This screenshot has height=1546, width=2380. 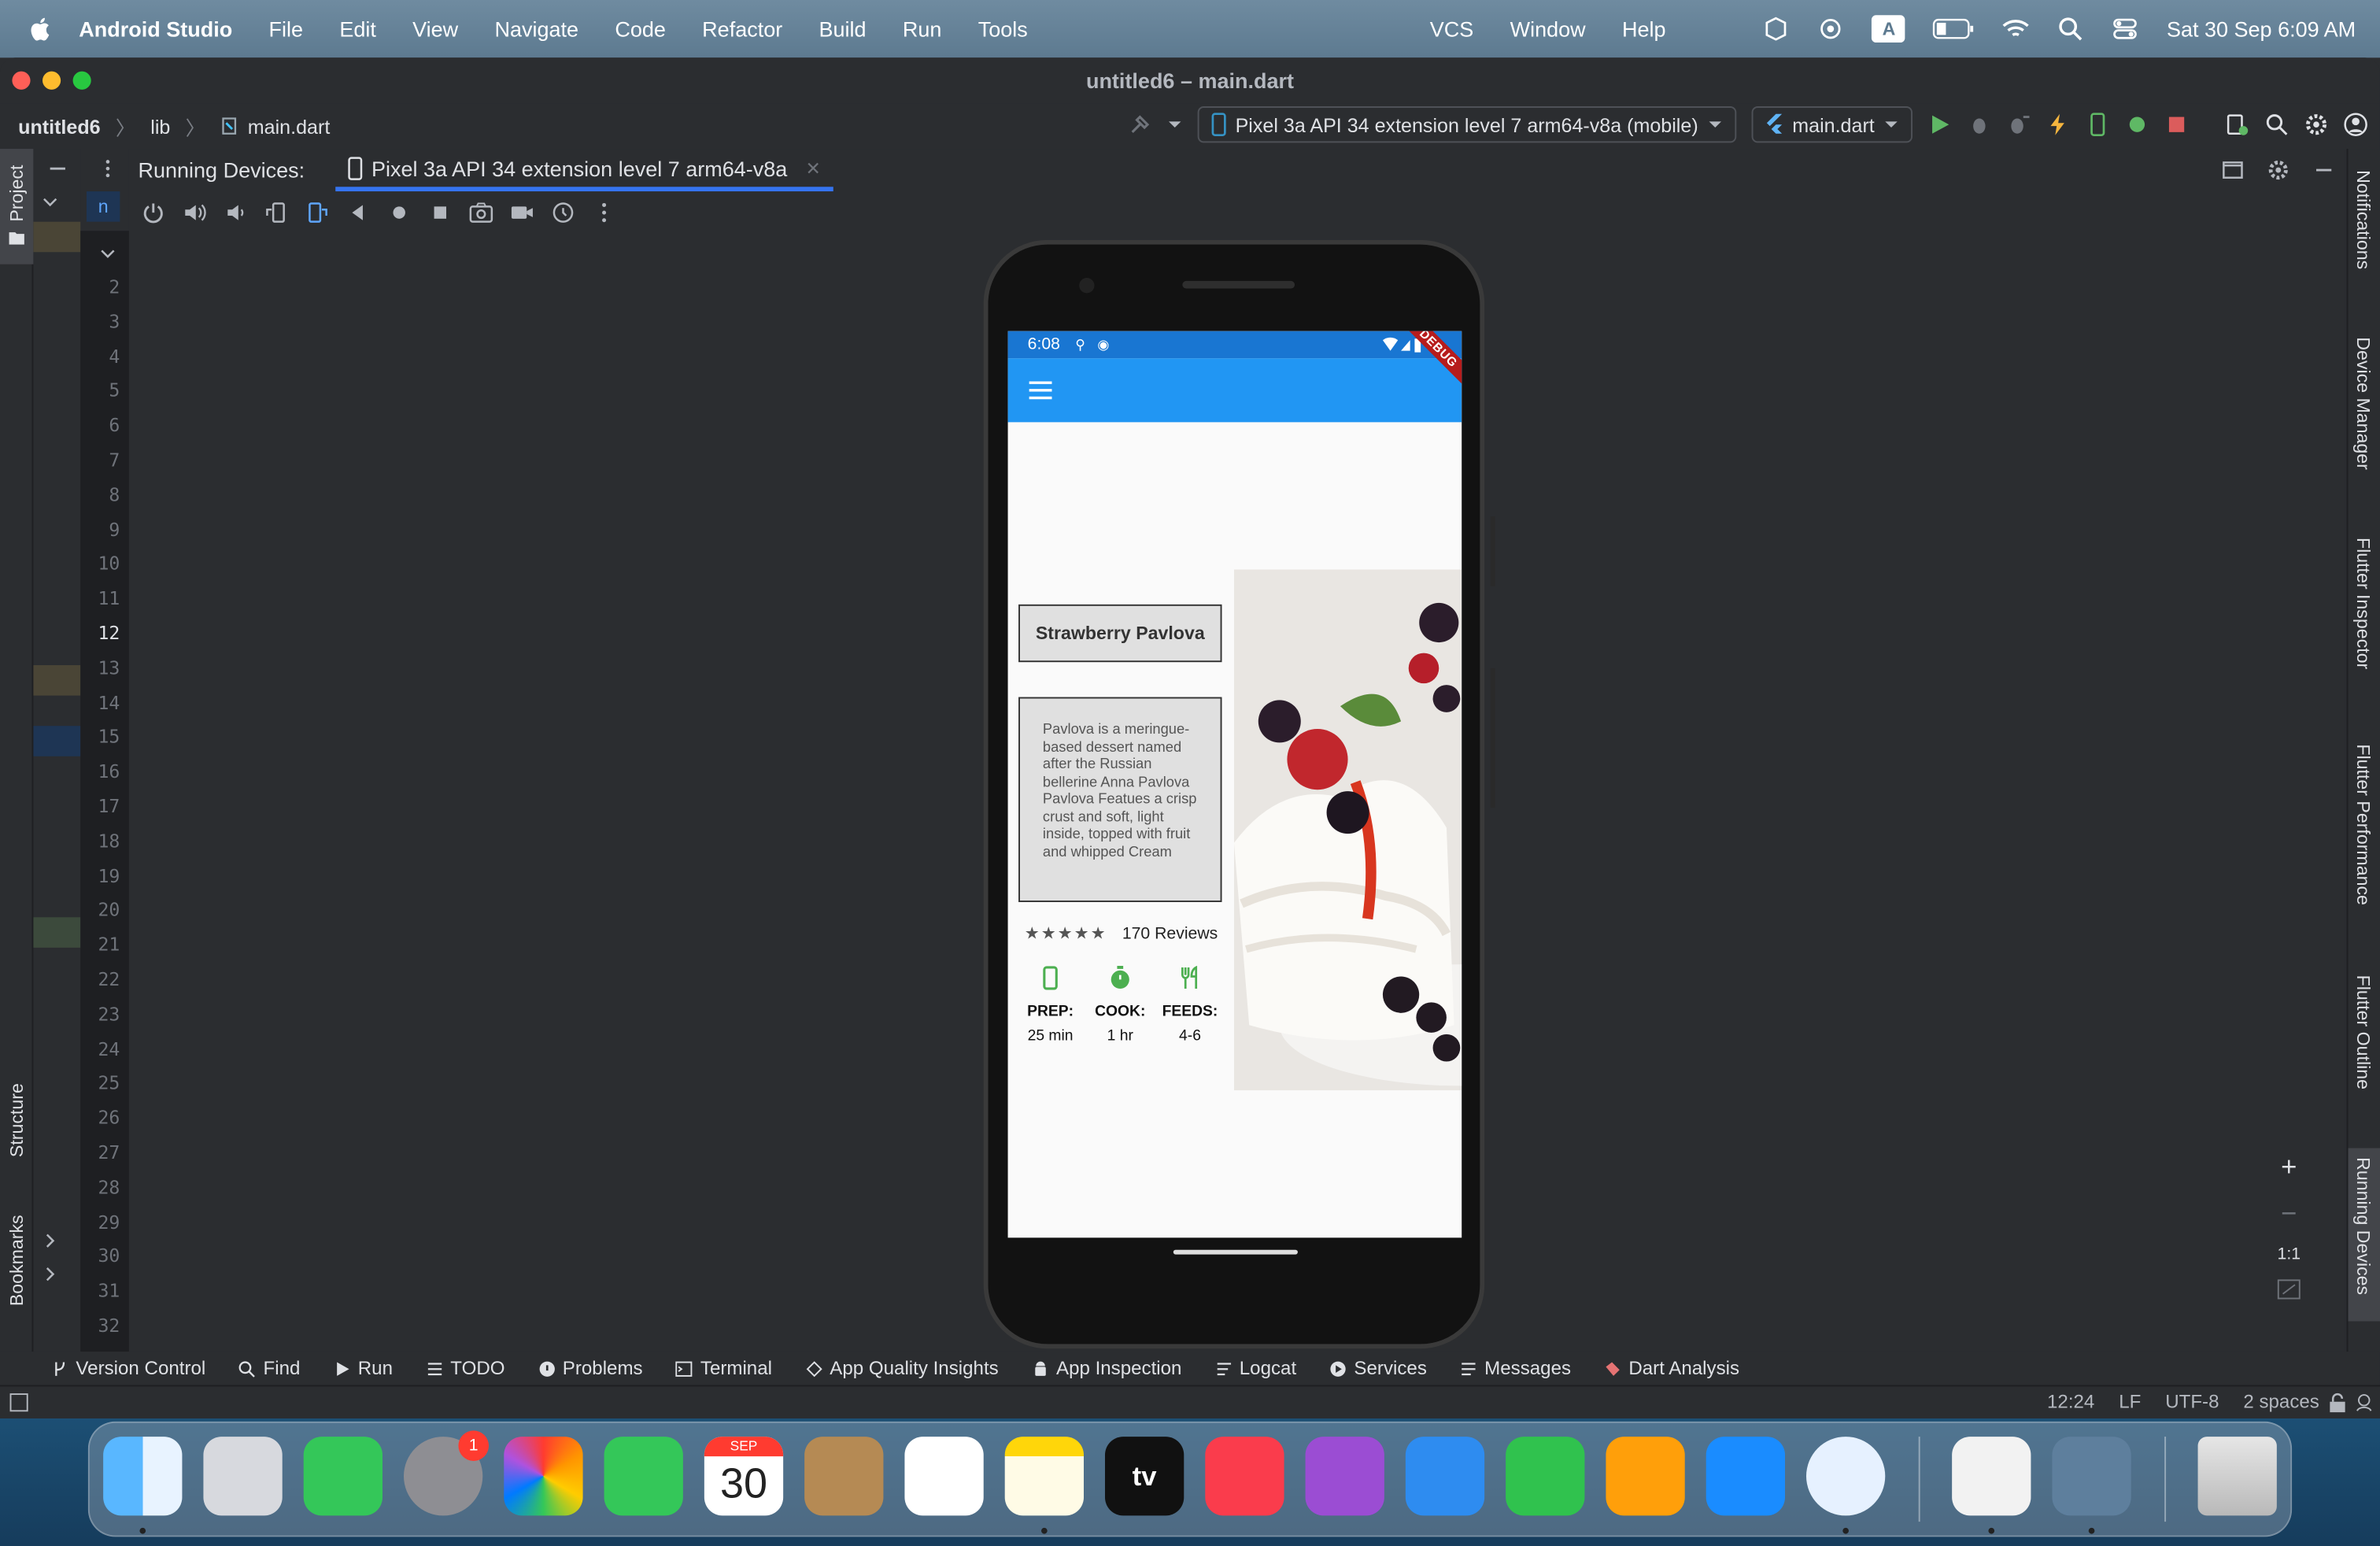 I want to click on menu-help: Help, so click(x=1644, y=29).